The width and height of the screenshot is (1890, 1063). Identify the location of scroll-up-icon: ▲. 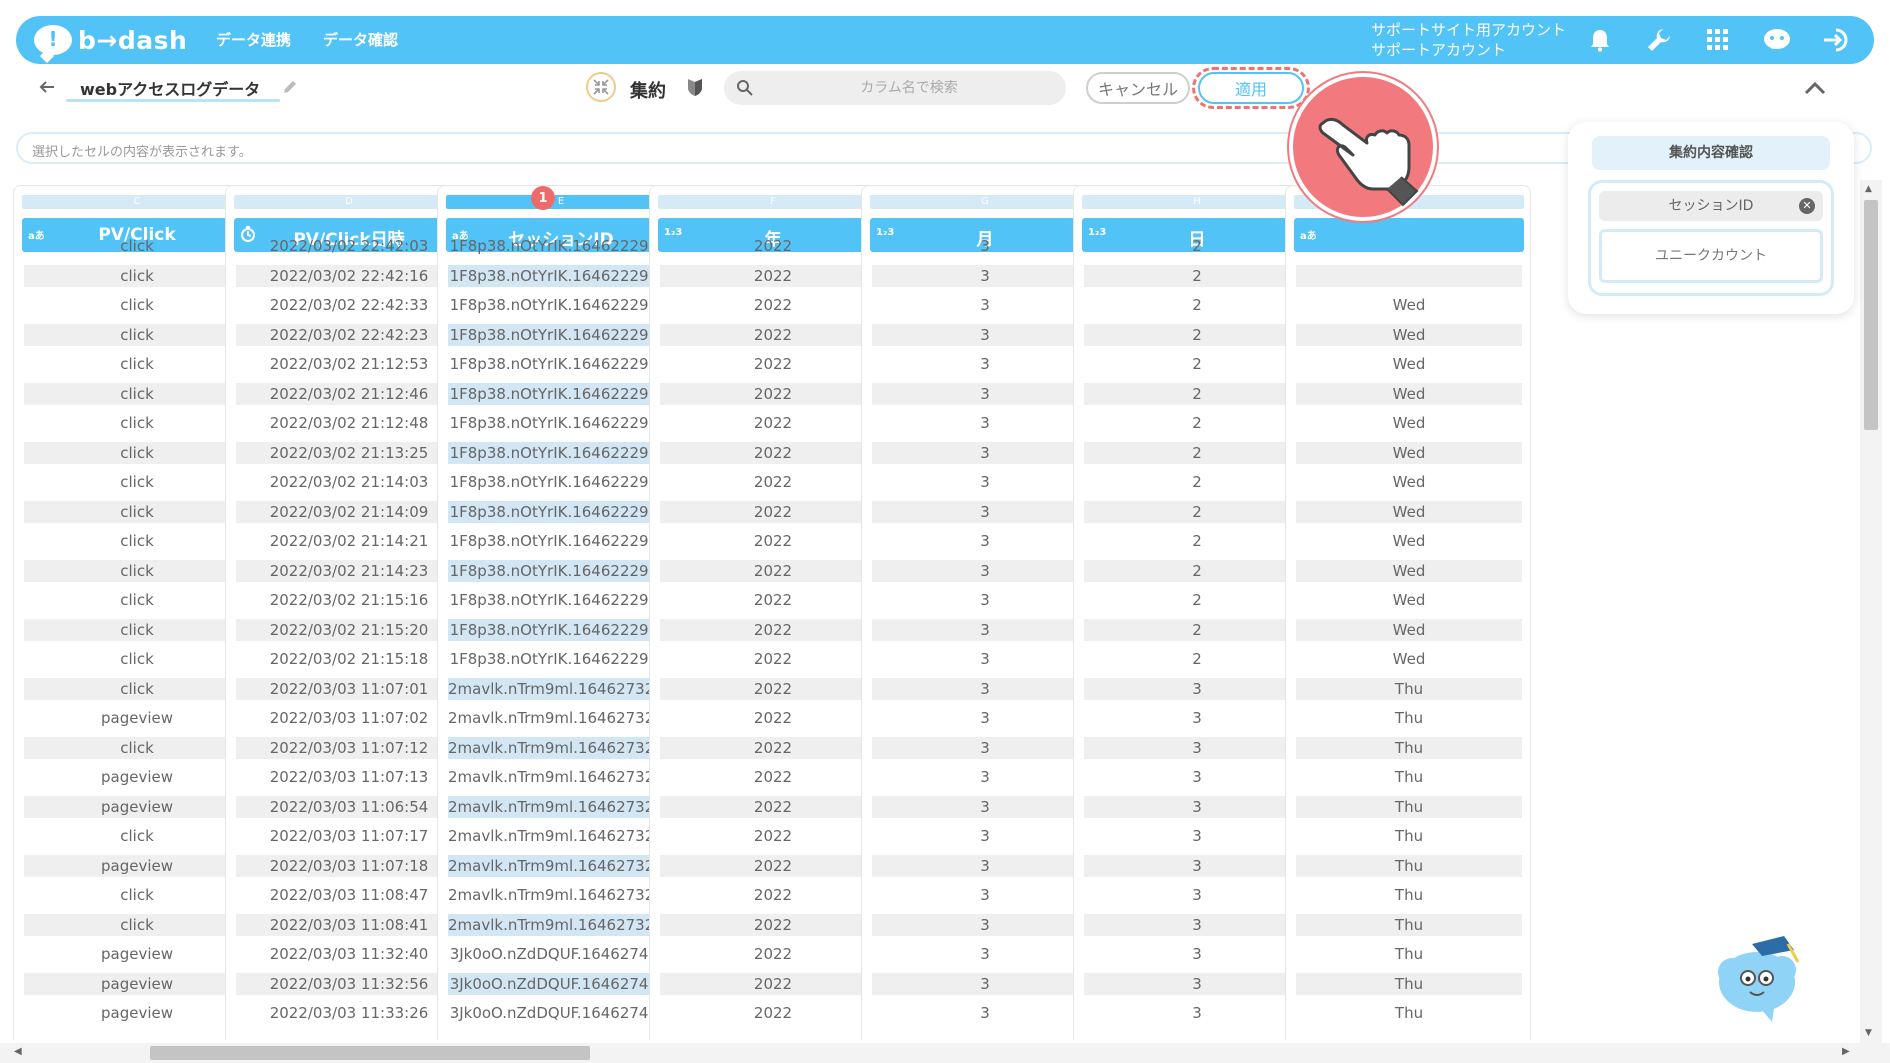
(1868, 189).